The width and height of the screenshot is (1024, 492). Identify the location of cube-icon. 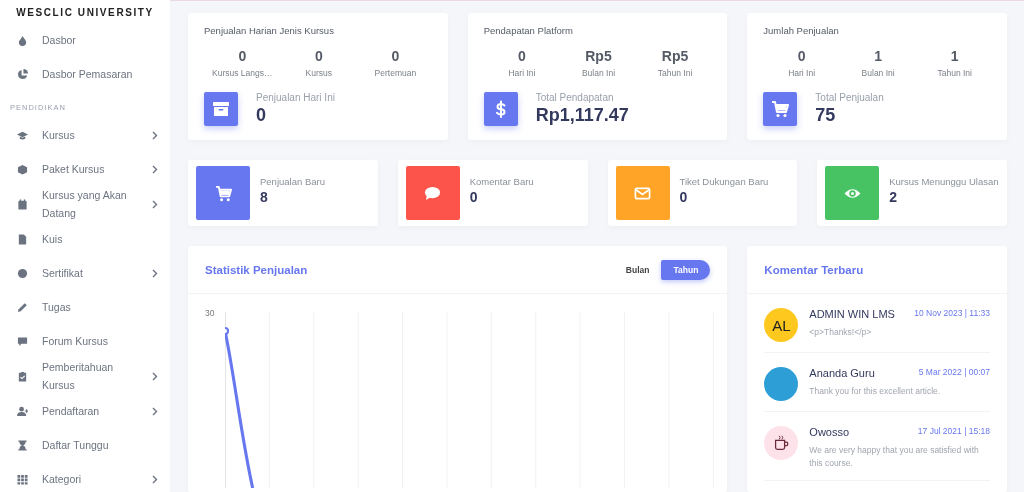
(22, 169).